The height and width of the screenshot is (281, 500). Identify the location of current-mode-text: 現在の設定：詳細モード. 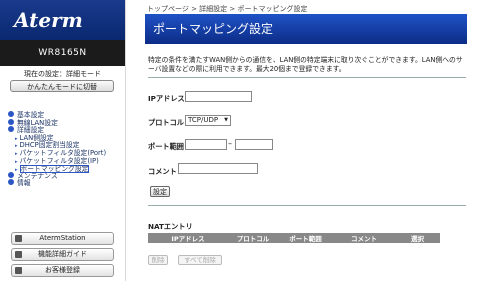
(62, 74).